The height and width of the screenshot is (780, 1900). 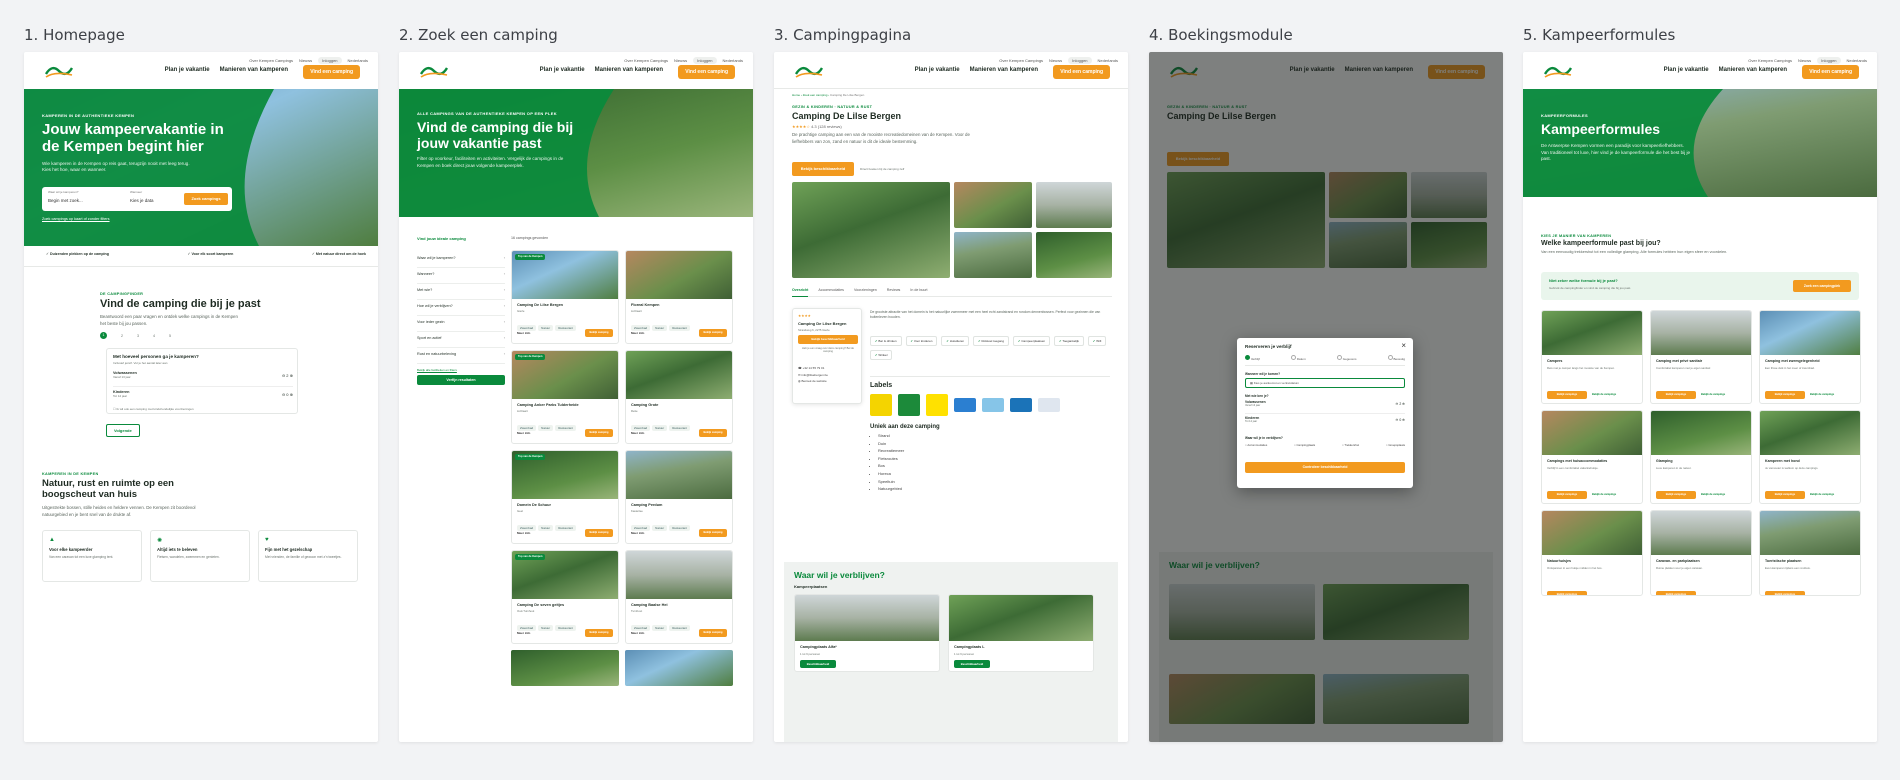 I want to click on booking-adults-value: 2, so click(x=1400, y=404).